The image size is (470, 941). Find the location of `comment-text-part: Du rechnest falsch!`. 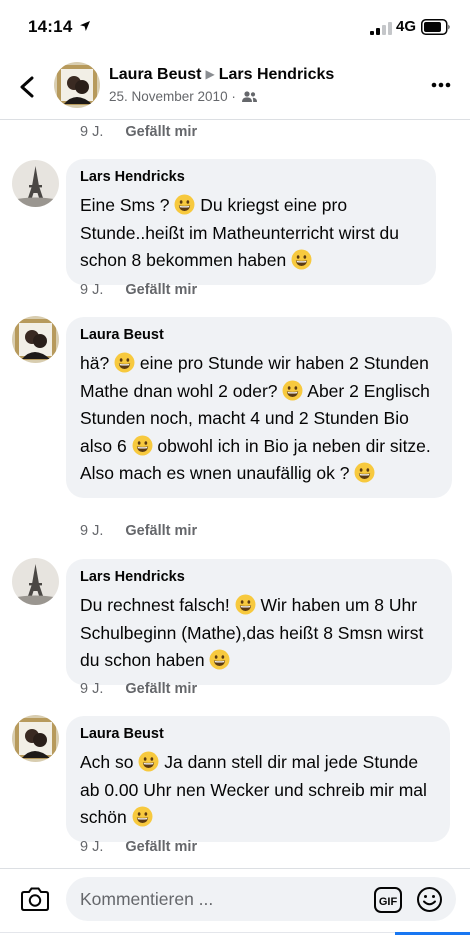

comment-text-part: Du rechnest falsch! is located at coordinates (157, 605).